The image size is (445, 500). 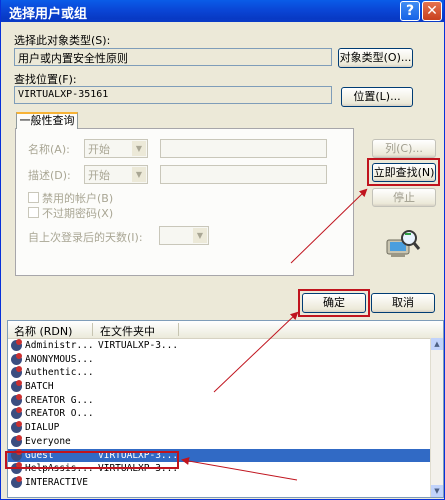 I want to click on arrow-to-find-now, so click(x=329, y=226).